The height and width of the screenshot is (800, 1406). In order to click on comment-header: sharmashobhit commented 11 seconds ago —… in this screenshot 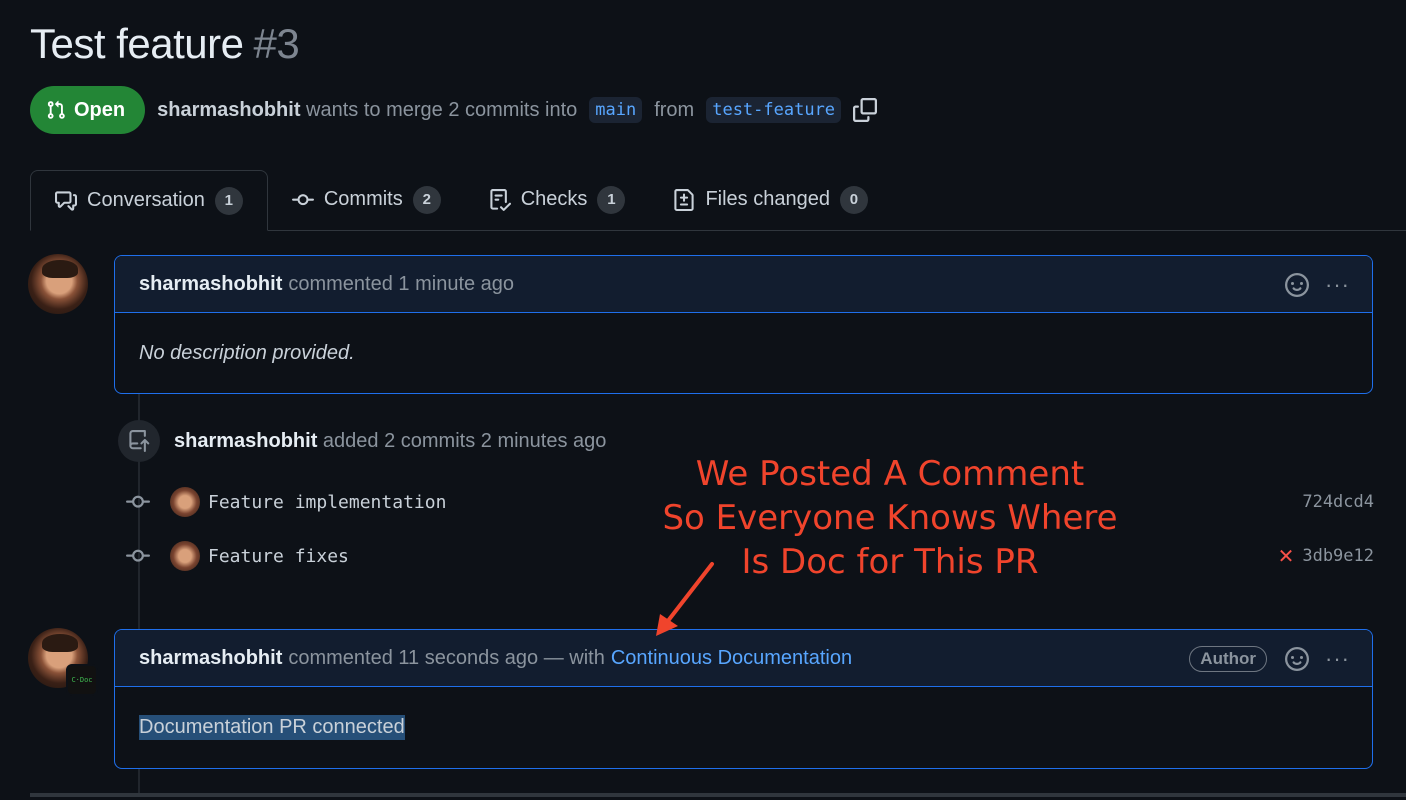, I will do `click(743, 658)`.